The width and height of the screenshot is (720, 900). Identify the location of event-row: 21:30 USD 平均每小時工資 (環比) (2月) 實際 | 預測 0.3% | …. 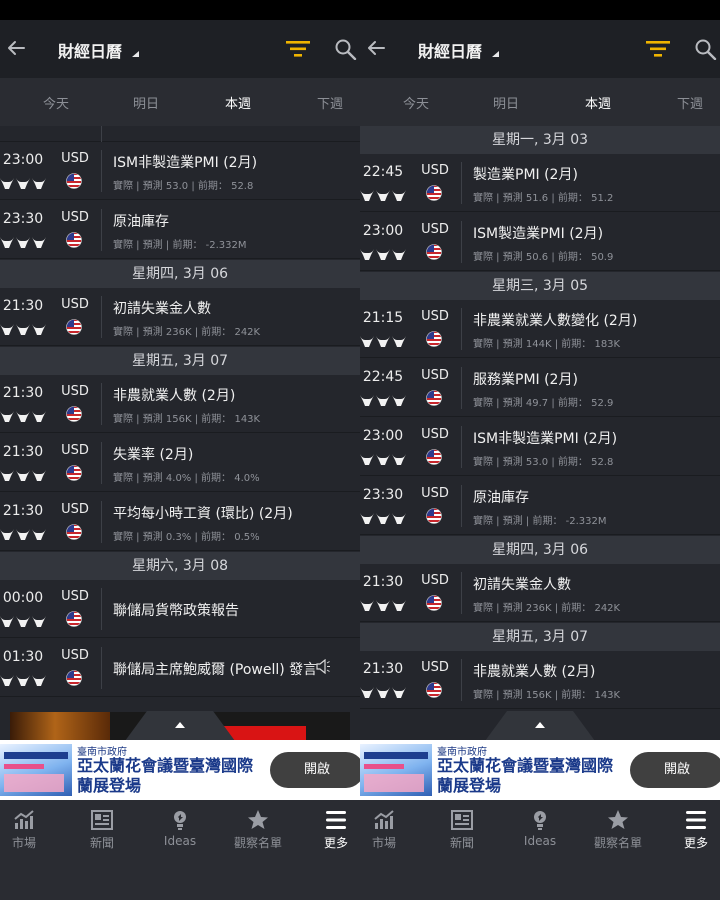
(180, 522).